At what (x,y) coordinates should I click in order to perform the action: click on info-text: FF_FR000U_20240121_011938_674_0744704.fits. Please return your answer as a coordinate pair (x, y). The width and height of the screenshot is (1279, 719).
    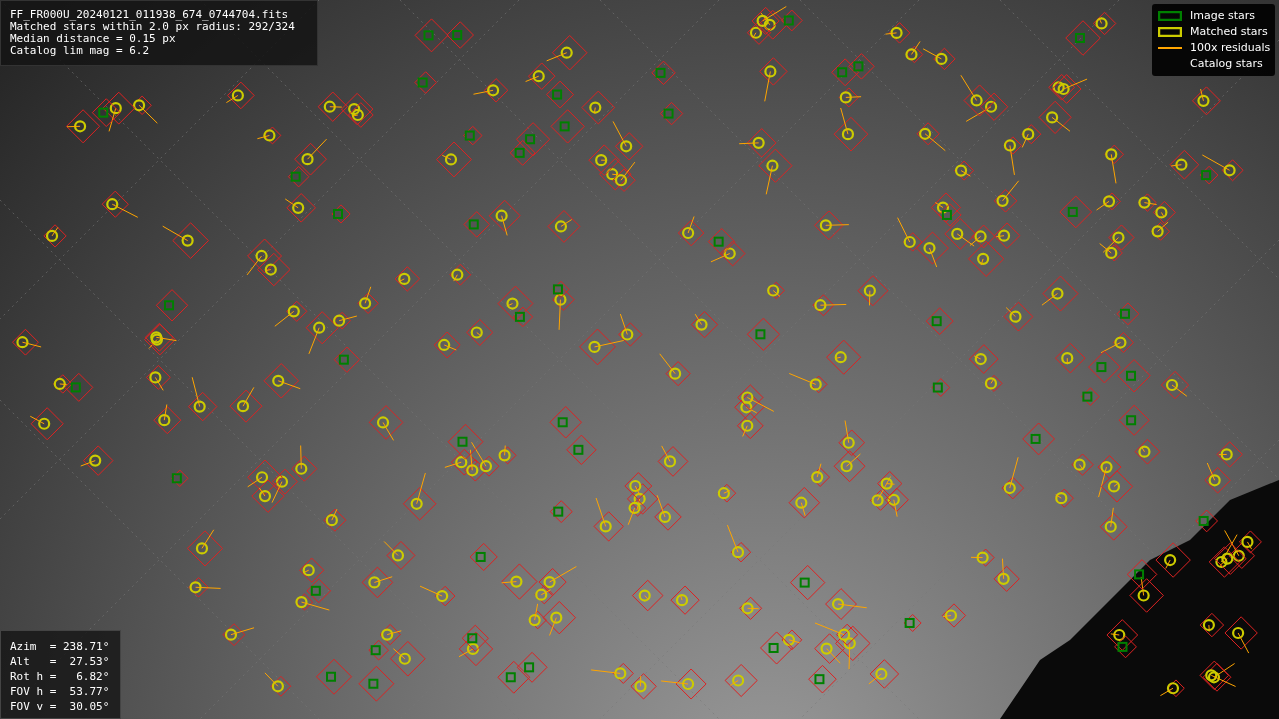
    Looking at the image, I should click on (149, 15).